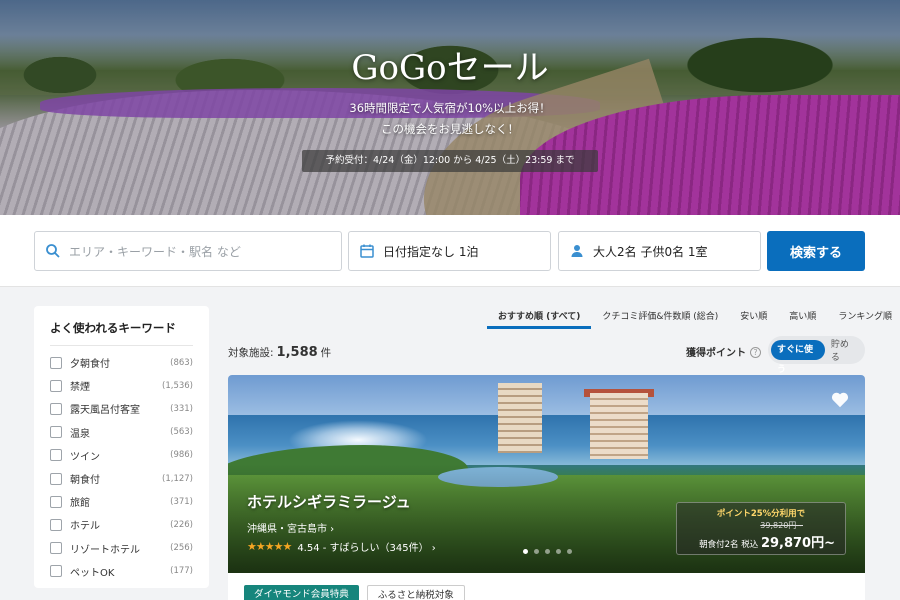 This screenshot has height=600, width=900. Describe the element at coordinates (105, 550) in the screenshot. I see `keyword-label: リゾートホテル` at that location.